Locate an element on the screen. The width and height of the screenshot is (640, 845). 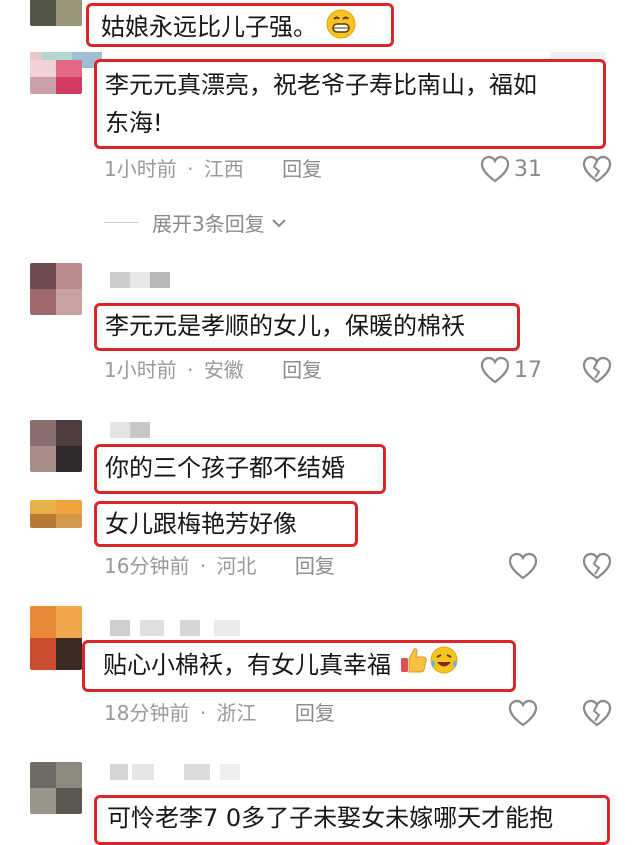
comment-meta: 16分钟前 · 河北 回复 is located at coordinates (219, 566).